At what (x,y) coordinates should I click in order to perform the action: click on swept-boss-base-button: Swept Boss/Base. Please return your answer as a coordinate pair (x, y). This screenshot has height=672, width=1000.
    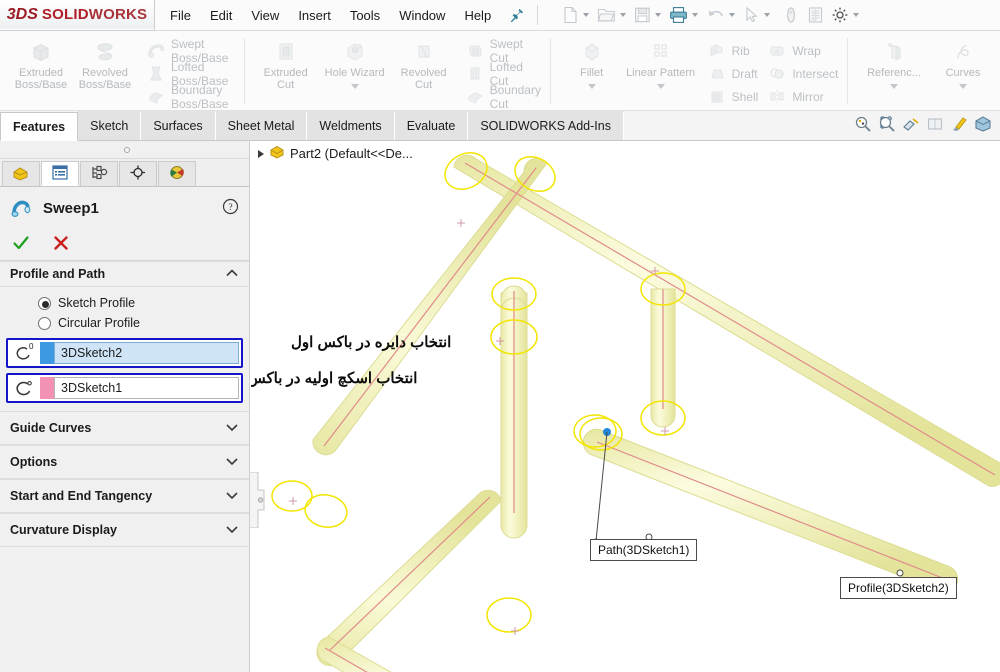
    Looking at the image, I should click on (191, 51).